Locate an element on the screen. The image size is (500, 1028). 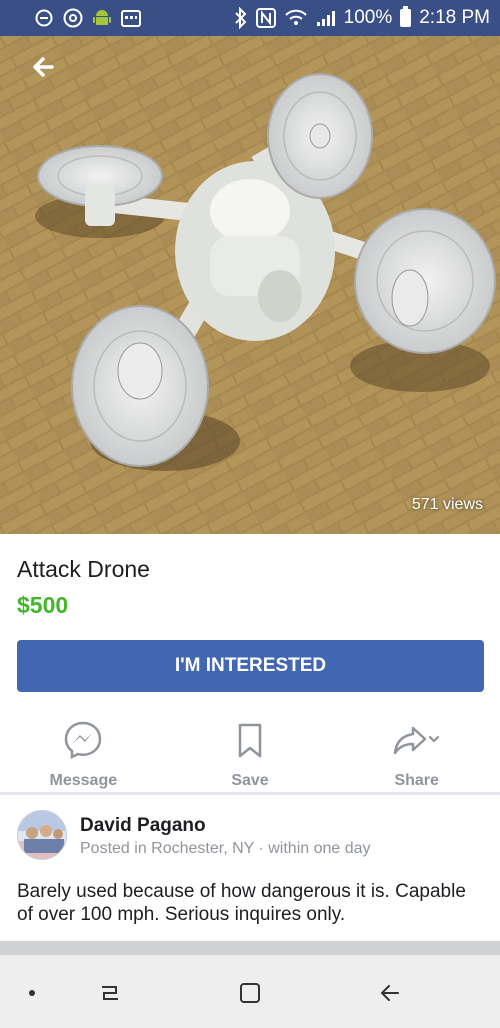
seller-name: David Pagano is located at coordinates (143, 826).